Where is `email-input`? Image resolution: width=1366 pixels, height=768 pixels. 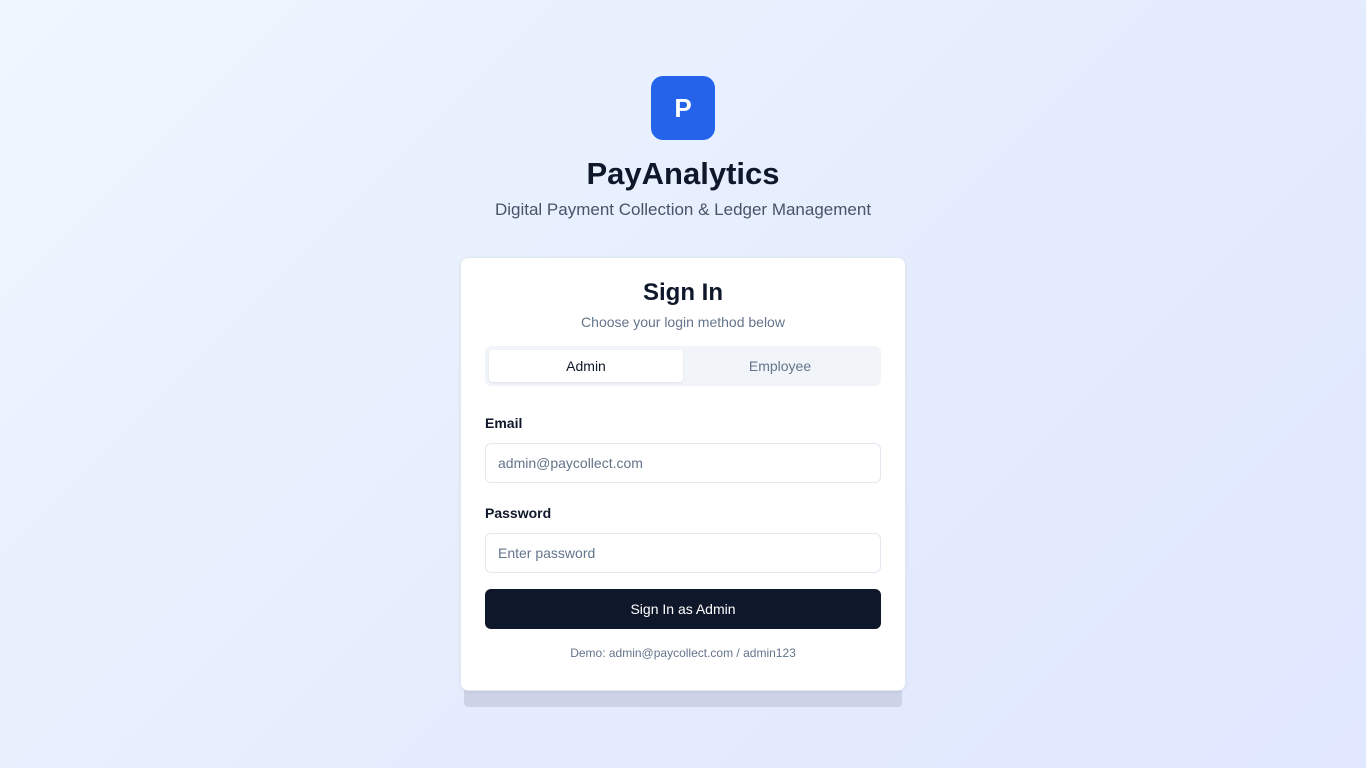
email-input is located at coordinates (683, 463).